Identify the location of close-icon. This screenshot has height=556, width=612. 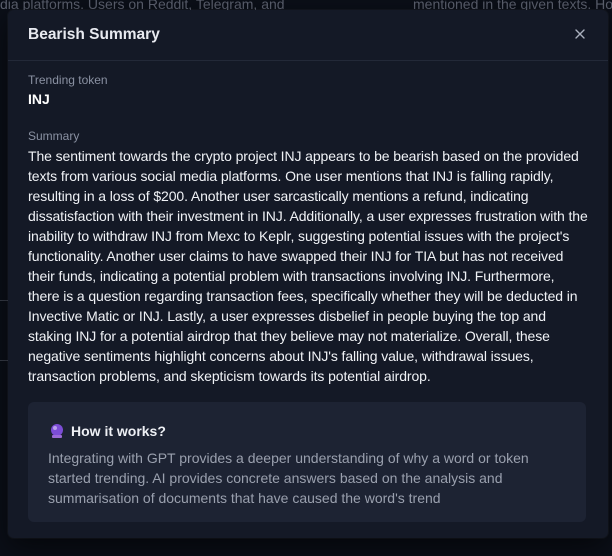
(580, 34).